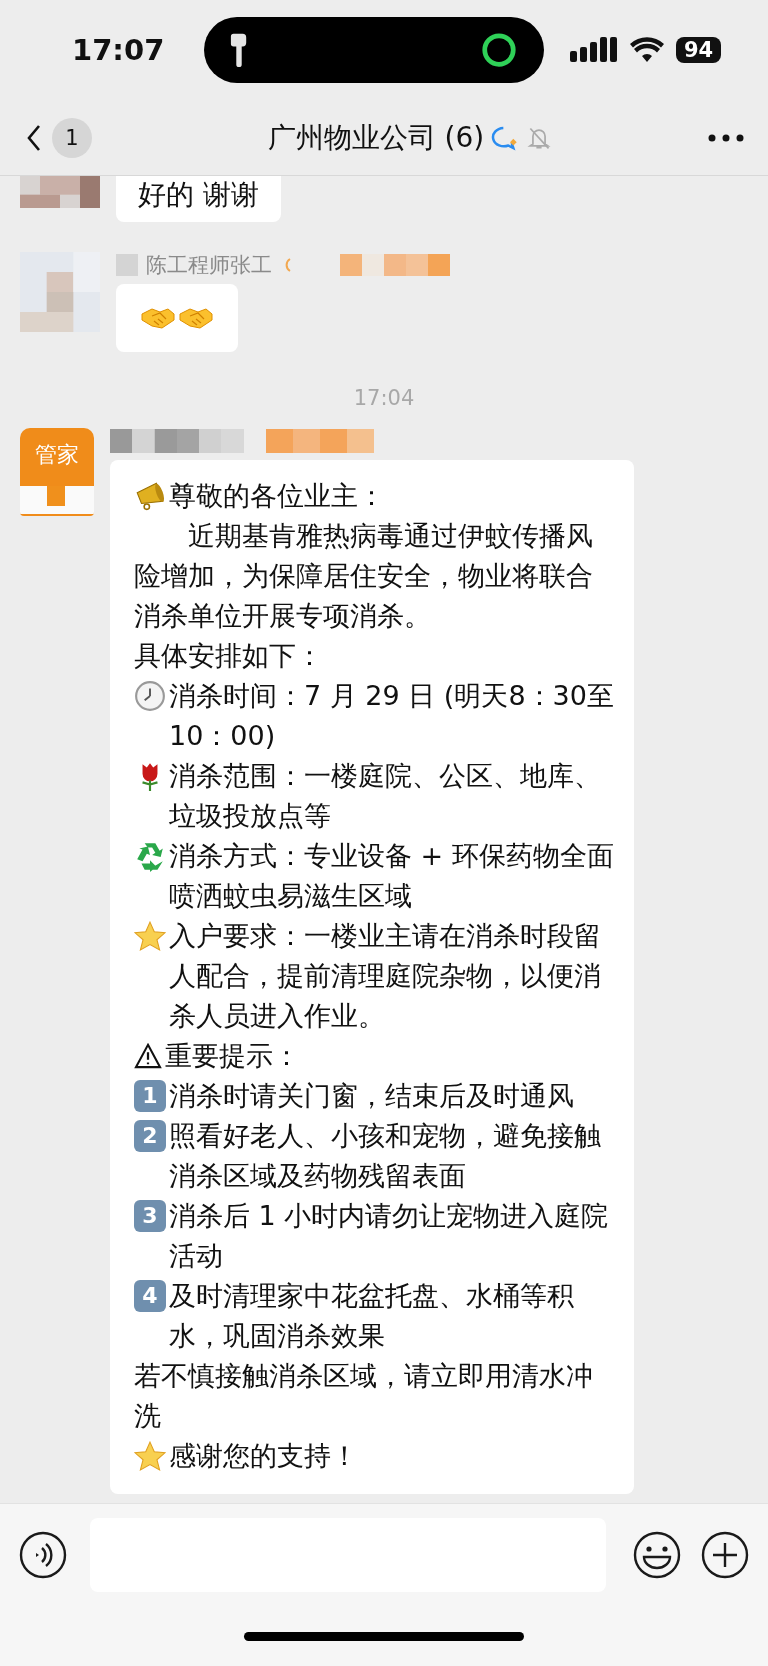 Image resolution: width=768 pixels, height=1666 pixels. Describe the element at coordinates (57, 455) in the screenshot. I see `avatar-label: 管家` at that location.